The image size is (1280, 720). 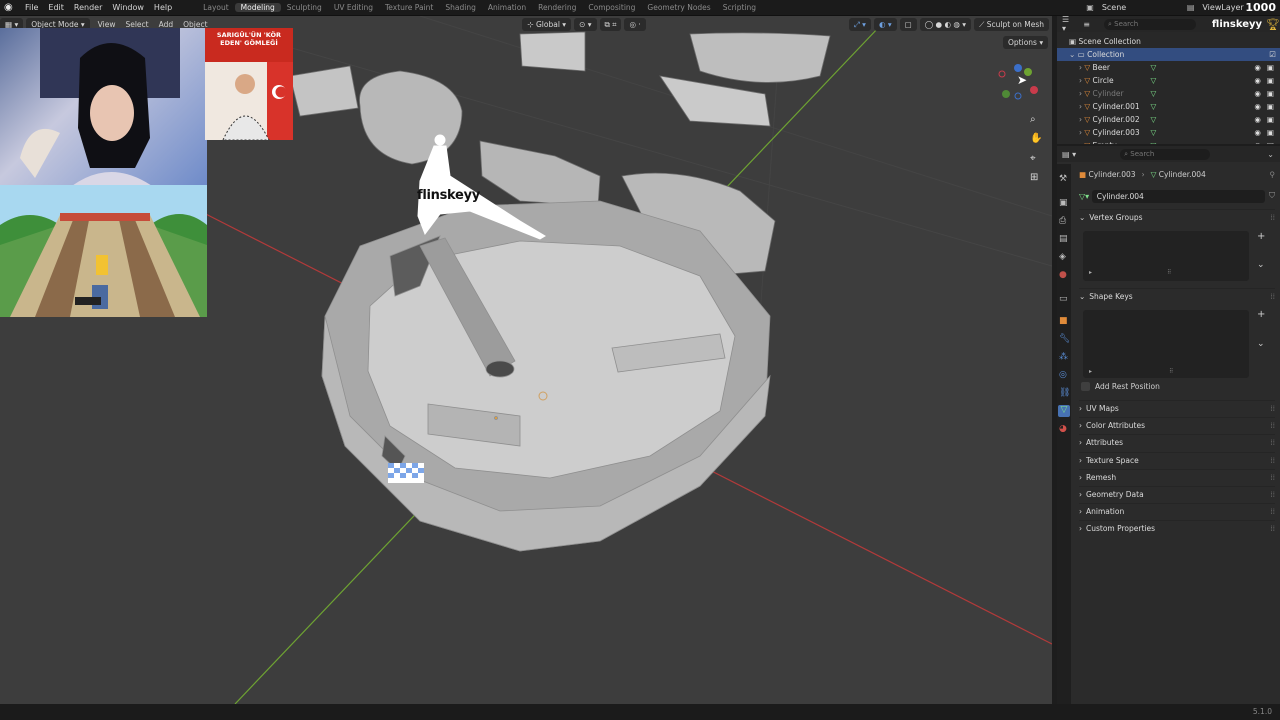 I want to click on scene-selector: Scene, so click(x=1142, y=7).